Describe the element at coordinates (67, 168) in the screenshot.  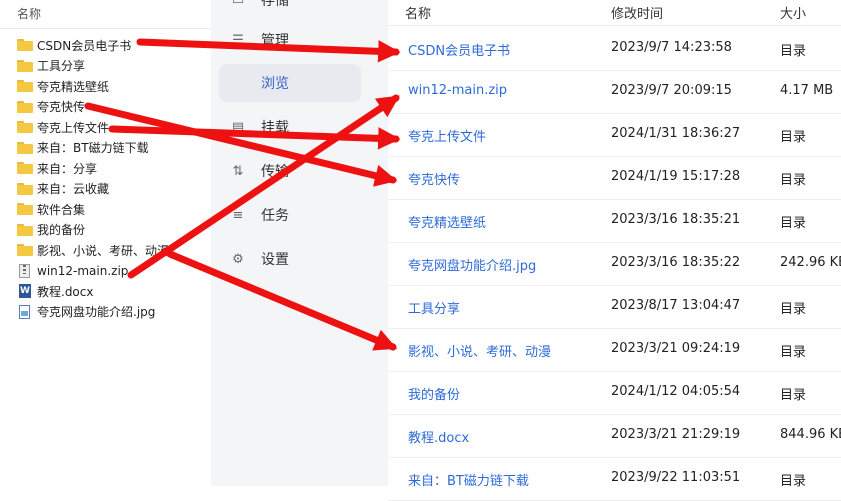
I see `local-file-name: 来自：分享` at that location.